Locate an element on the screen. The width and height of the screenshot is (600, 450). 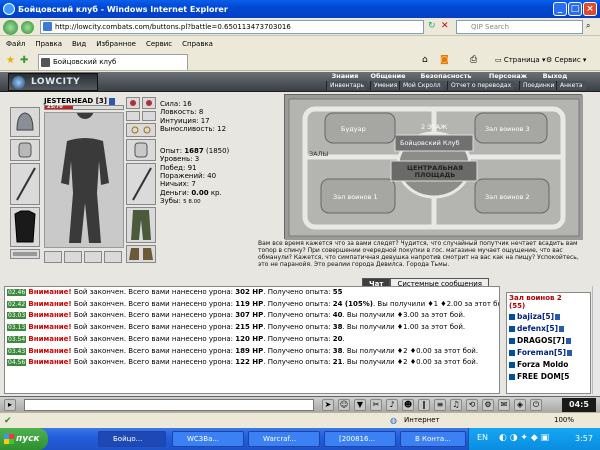
nav-knowledge: Знания is located at coordinates (345, 76).